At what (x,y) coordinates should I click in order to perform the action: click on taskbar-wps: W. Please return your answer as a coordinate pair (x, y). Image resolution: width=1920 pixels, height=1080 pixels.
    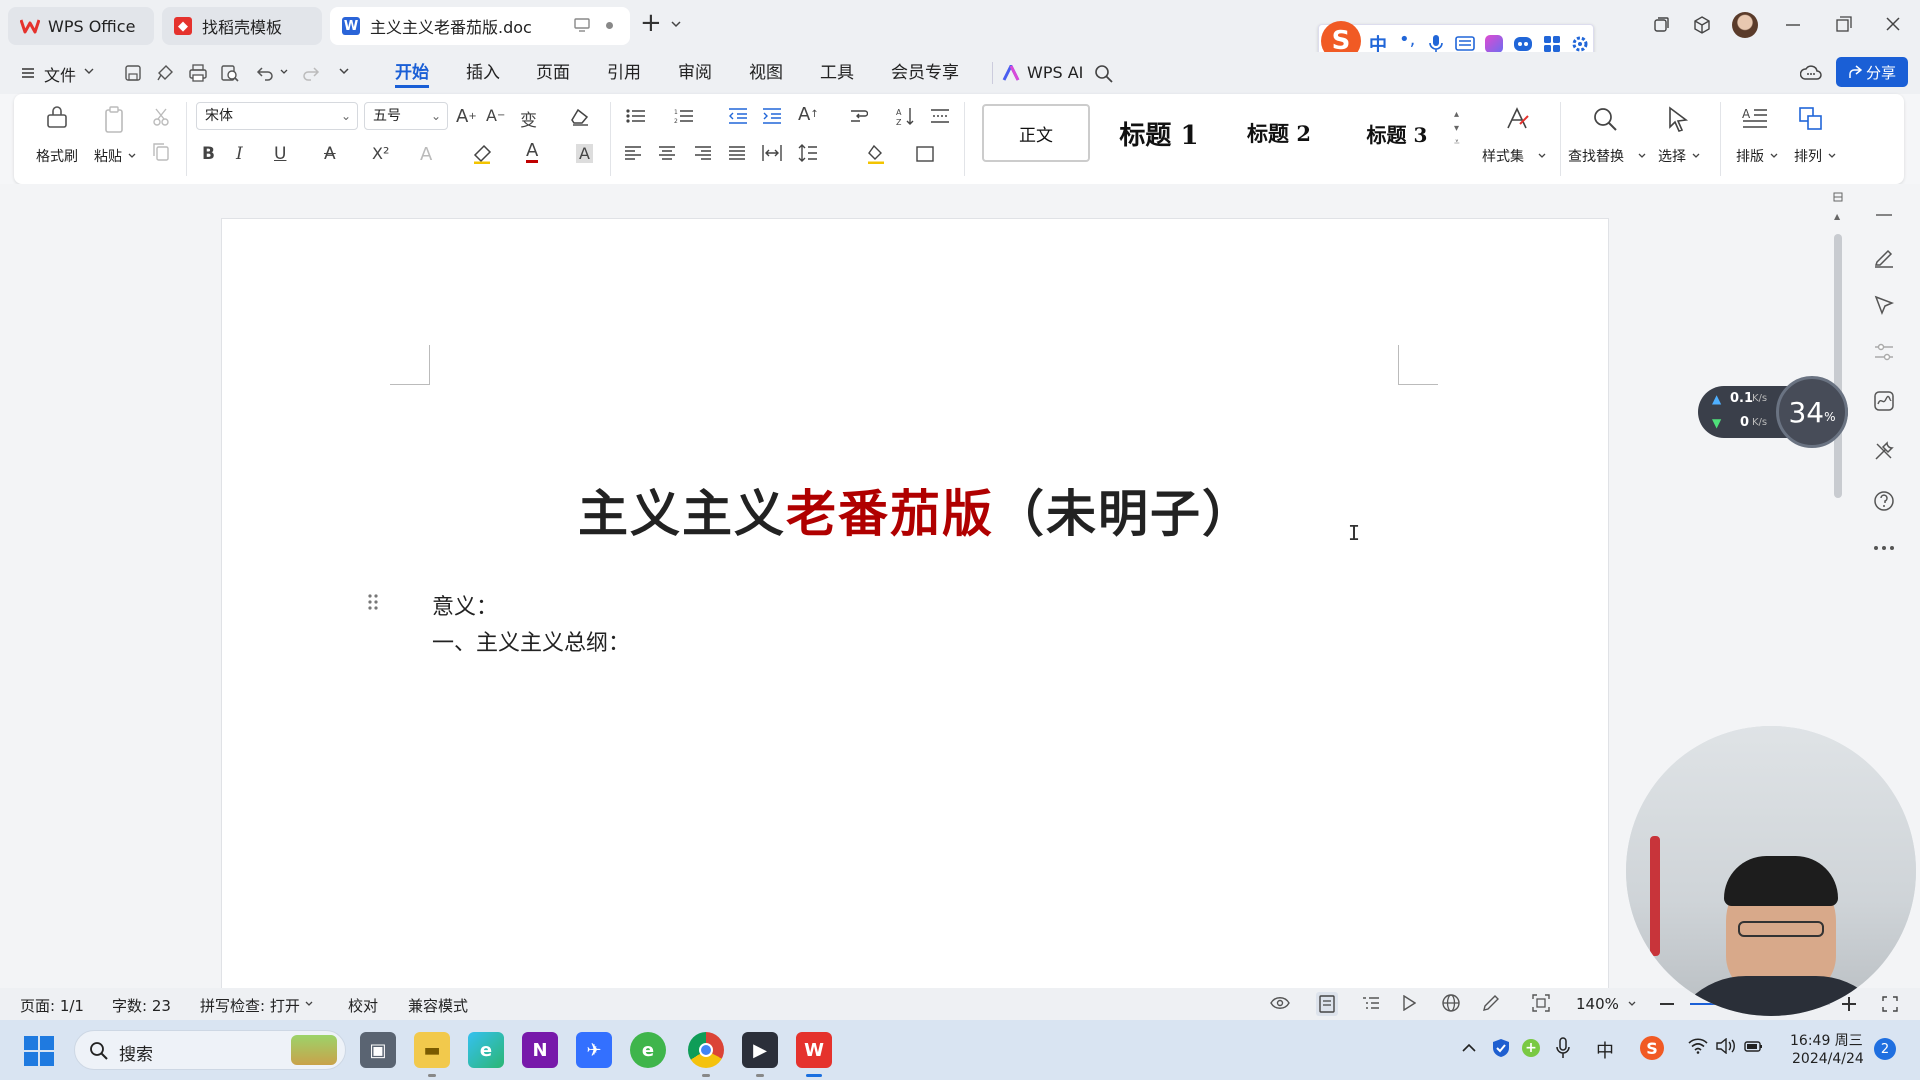
    Looking at the image, I should click on (814, 1050).